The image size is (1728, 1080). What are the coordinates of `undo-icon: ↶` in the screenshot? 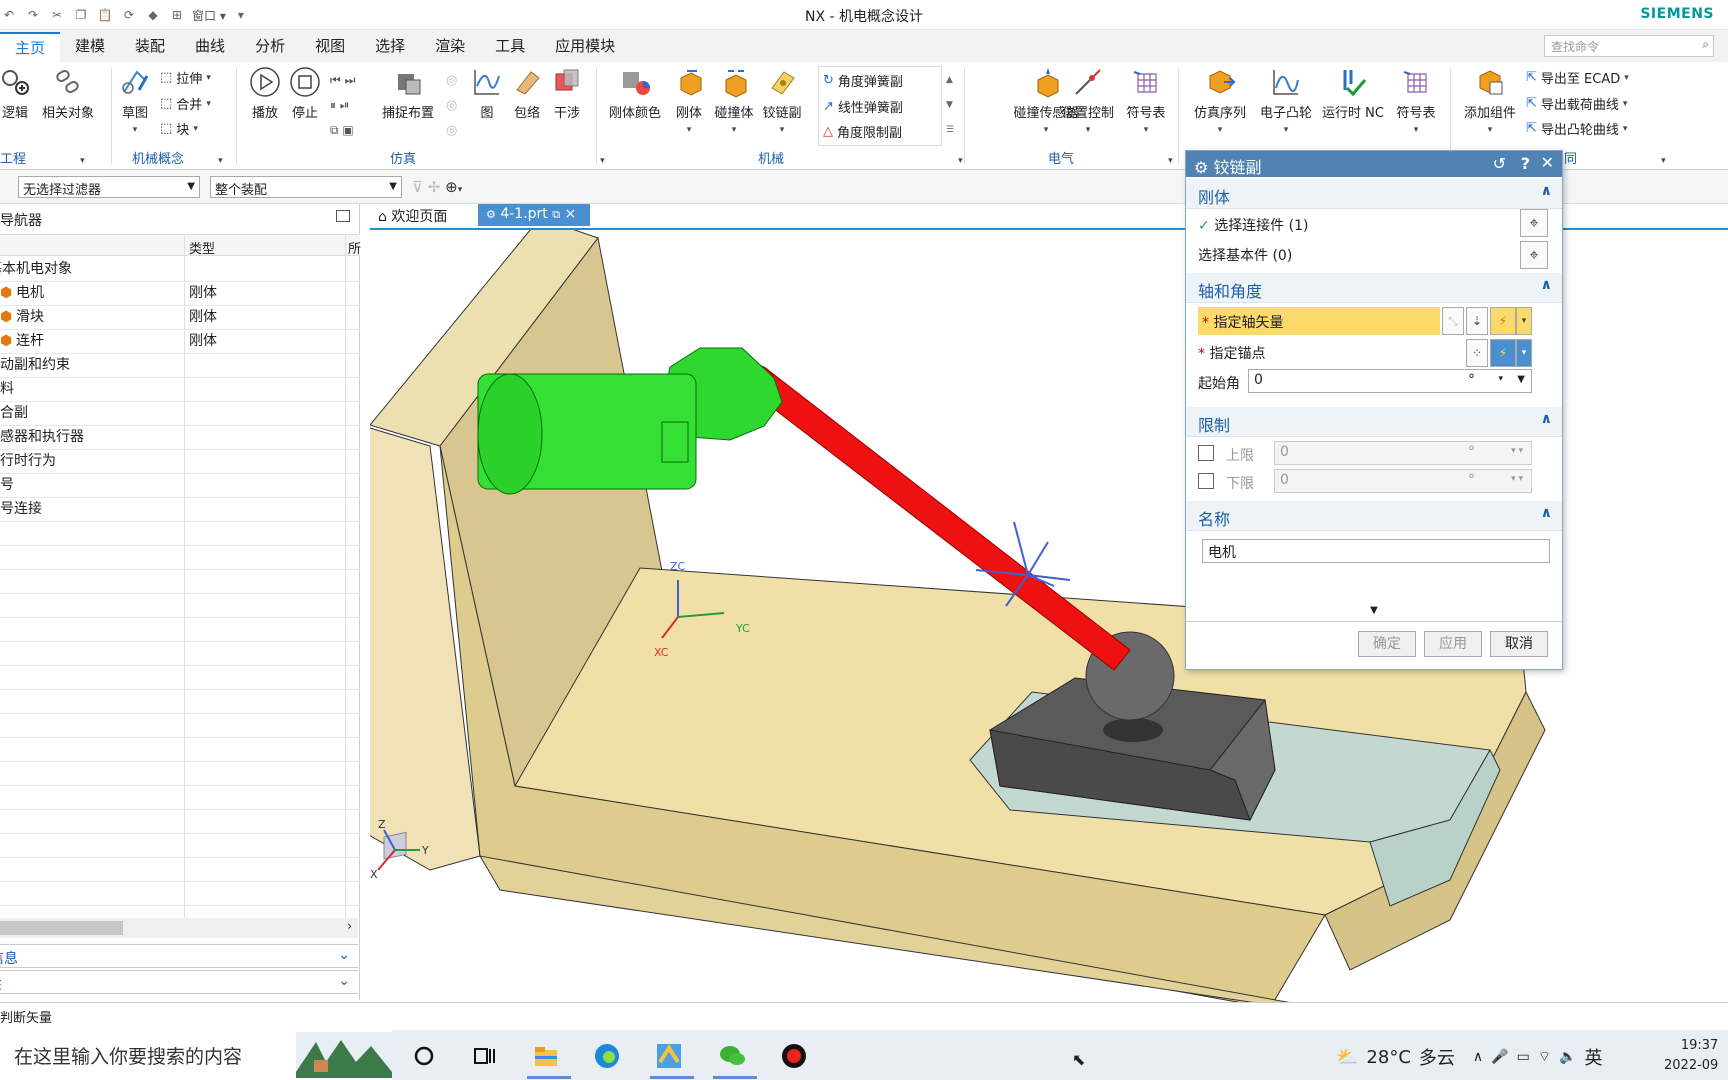 It's located at (9, 15).